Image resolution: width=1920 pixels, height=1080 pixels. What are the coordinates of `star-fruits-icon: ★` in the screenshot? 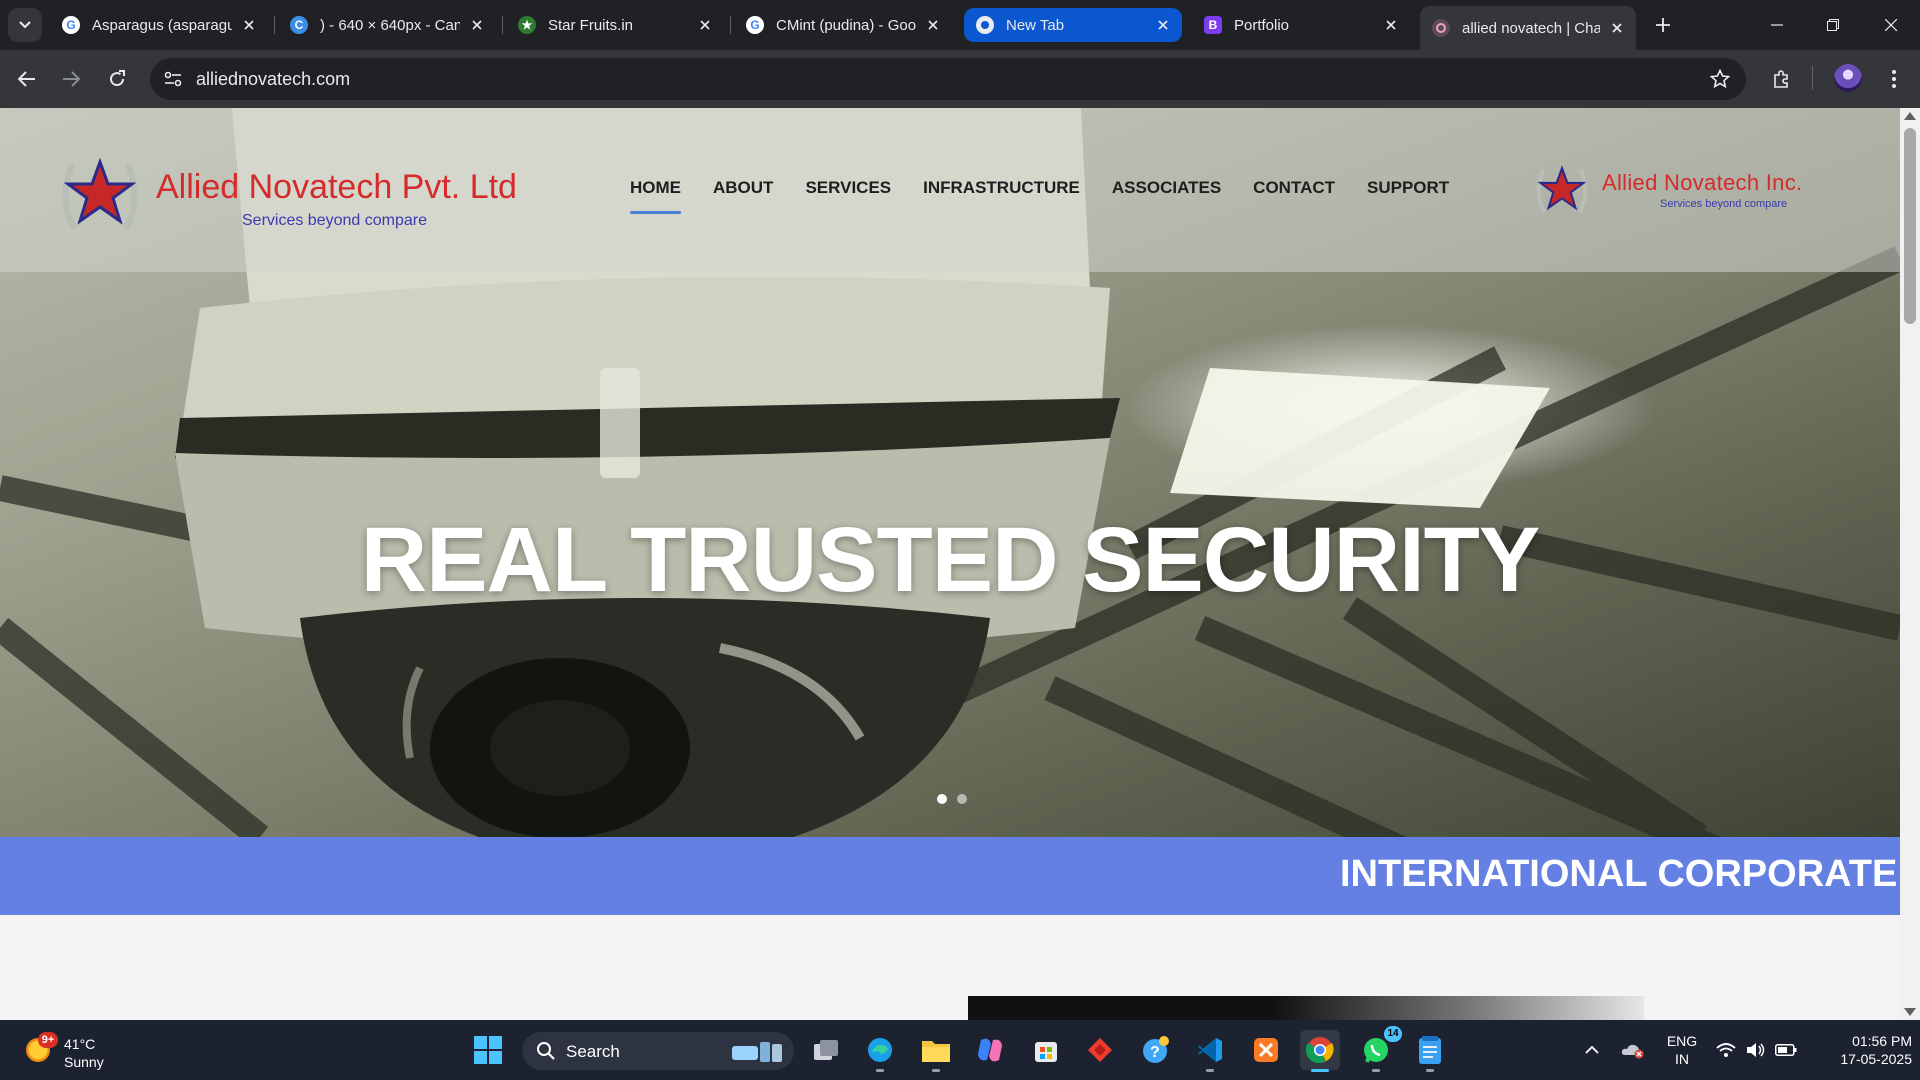 It's located at (527, 25).